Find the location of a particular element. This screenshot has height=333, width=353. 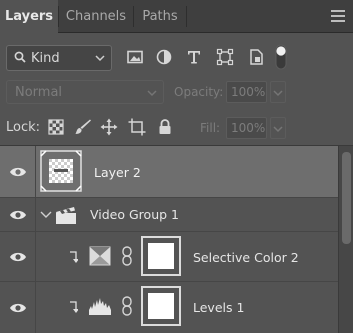

layer-row-video-group-1: Video Group 1 is located at coordinates (169, 215).